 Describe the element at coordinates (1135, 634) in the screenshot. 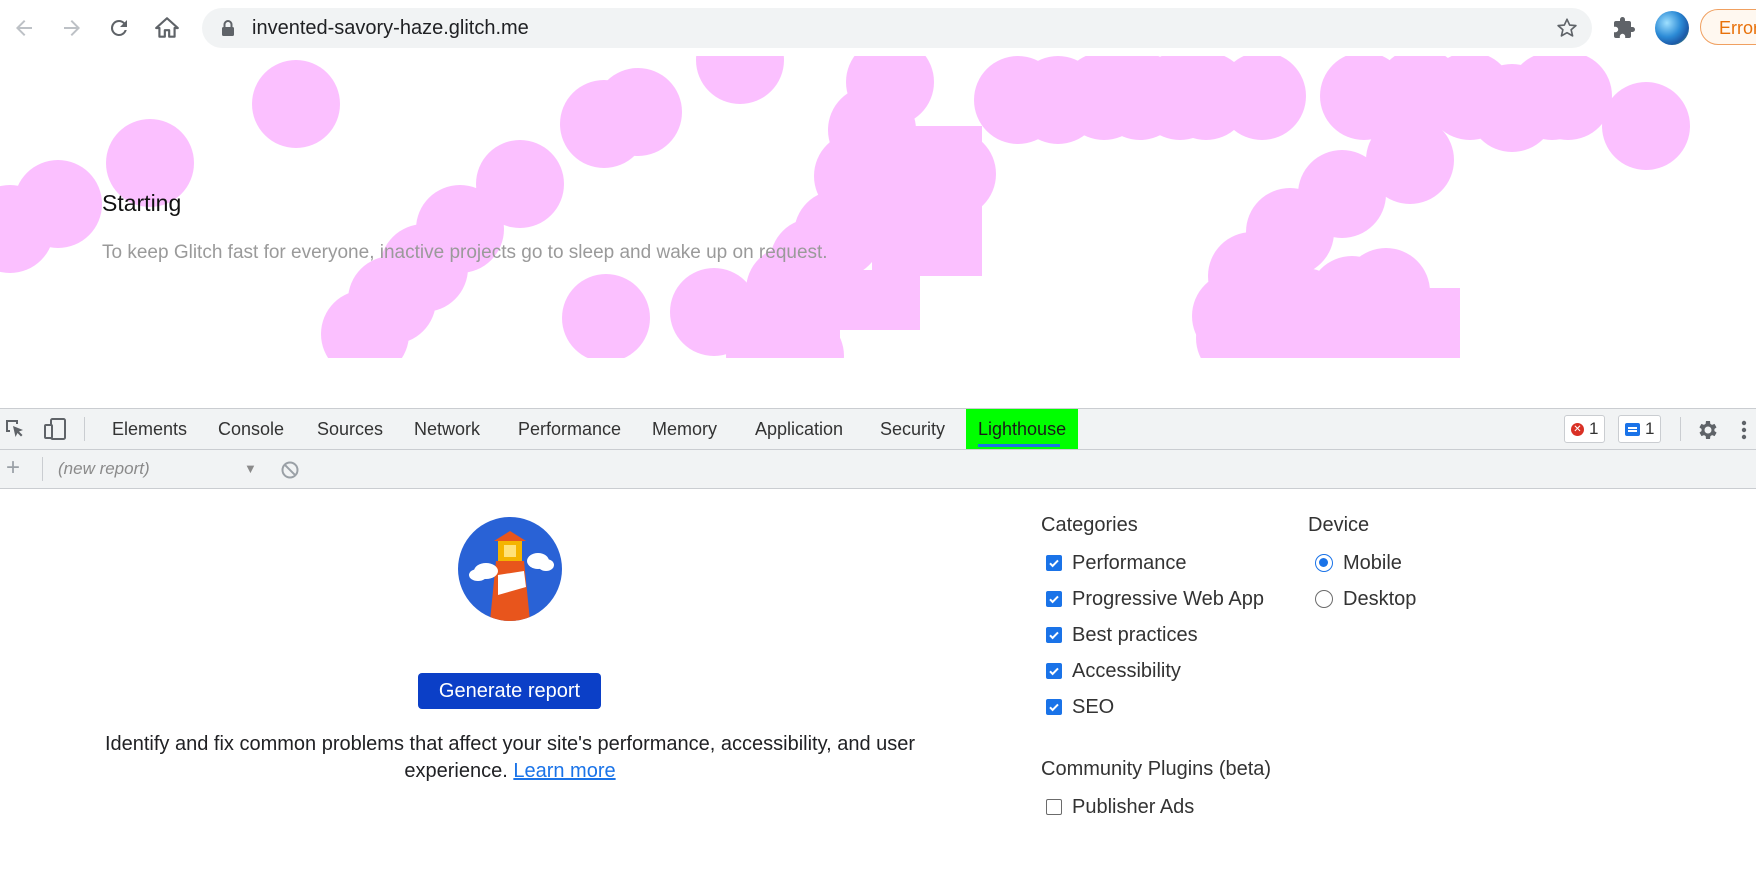

I see `option-label: Best practices` at that location.